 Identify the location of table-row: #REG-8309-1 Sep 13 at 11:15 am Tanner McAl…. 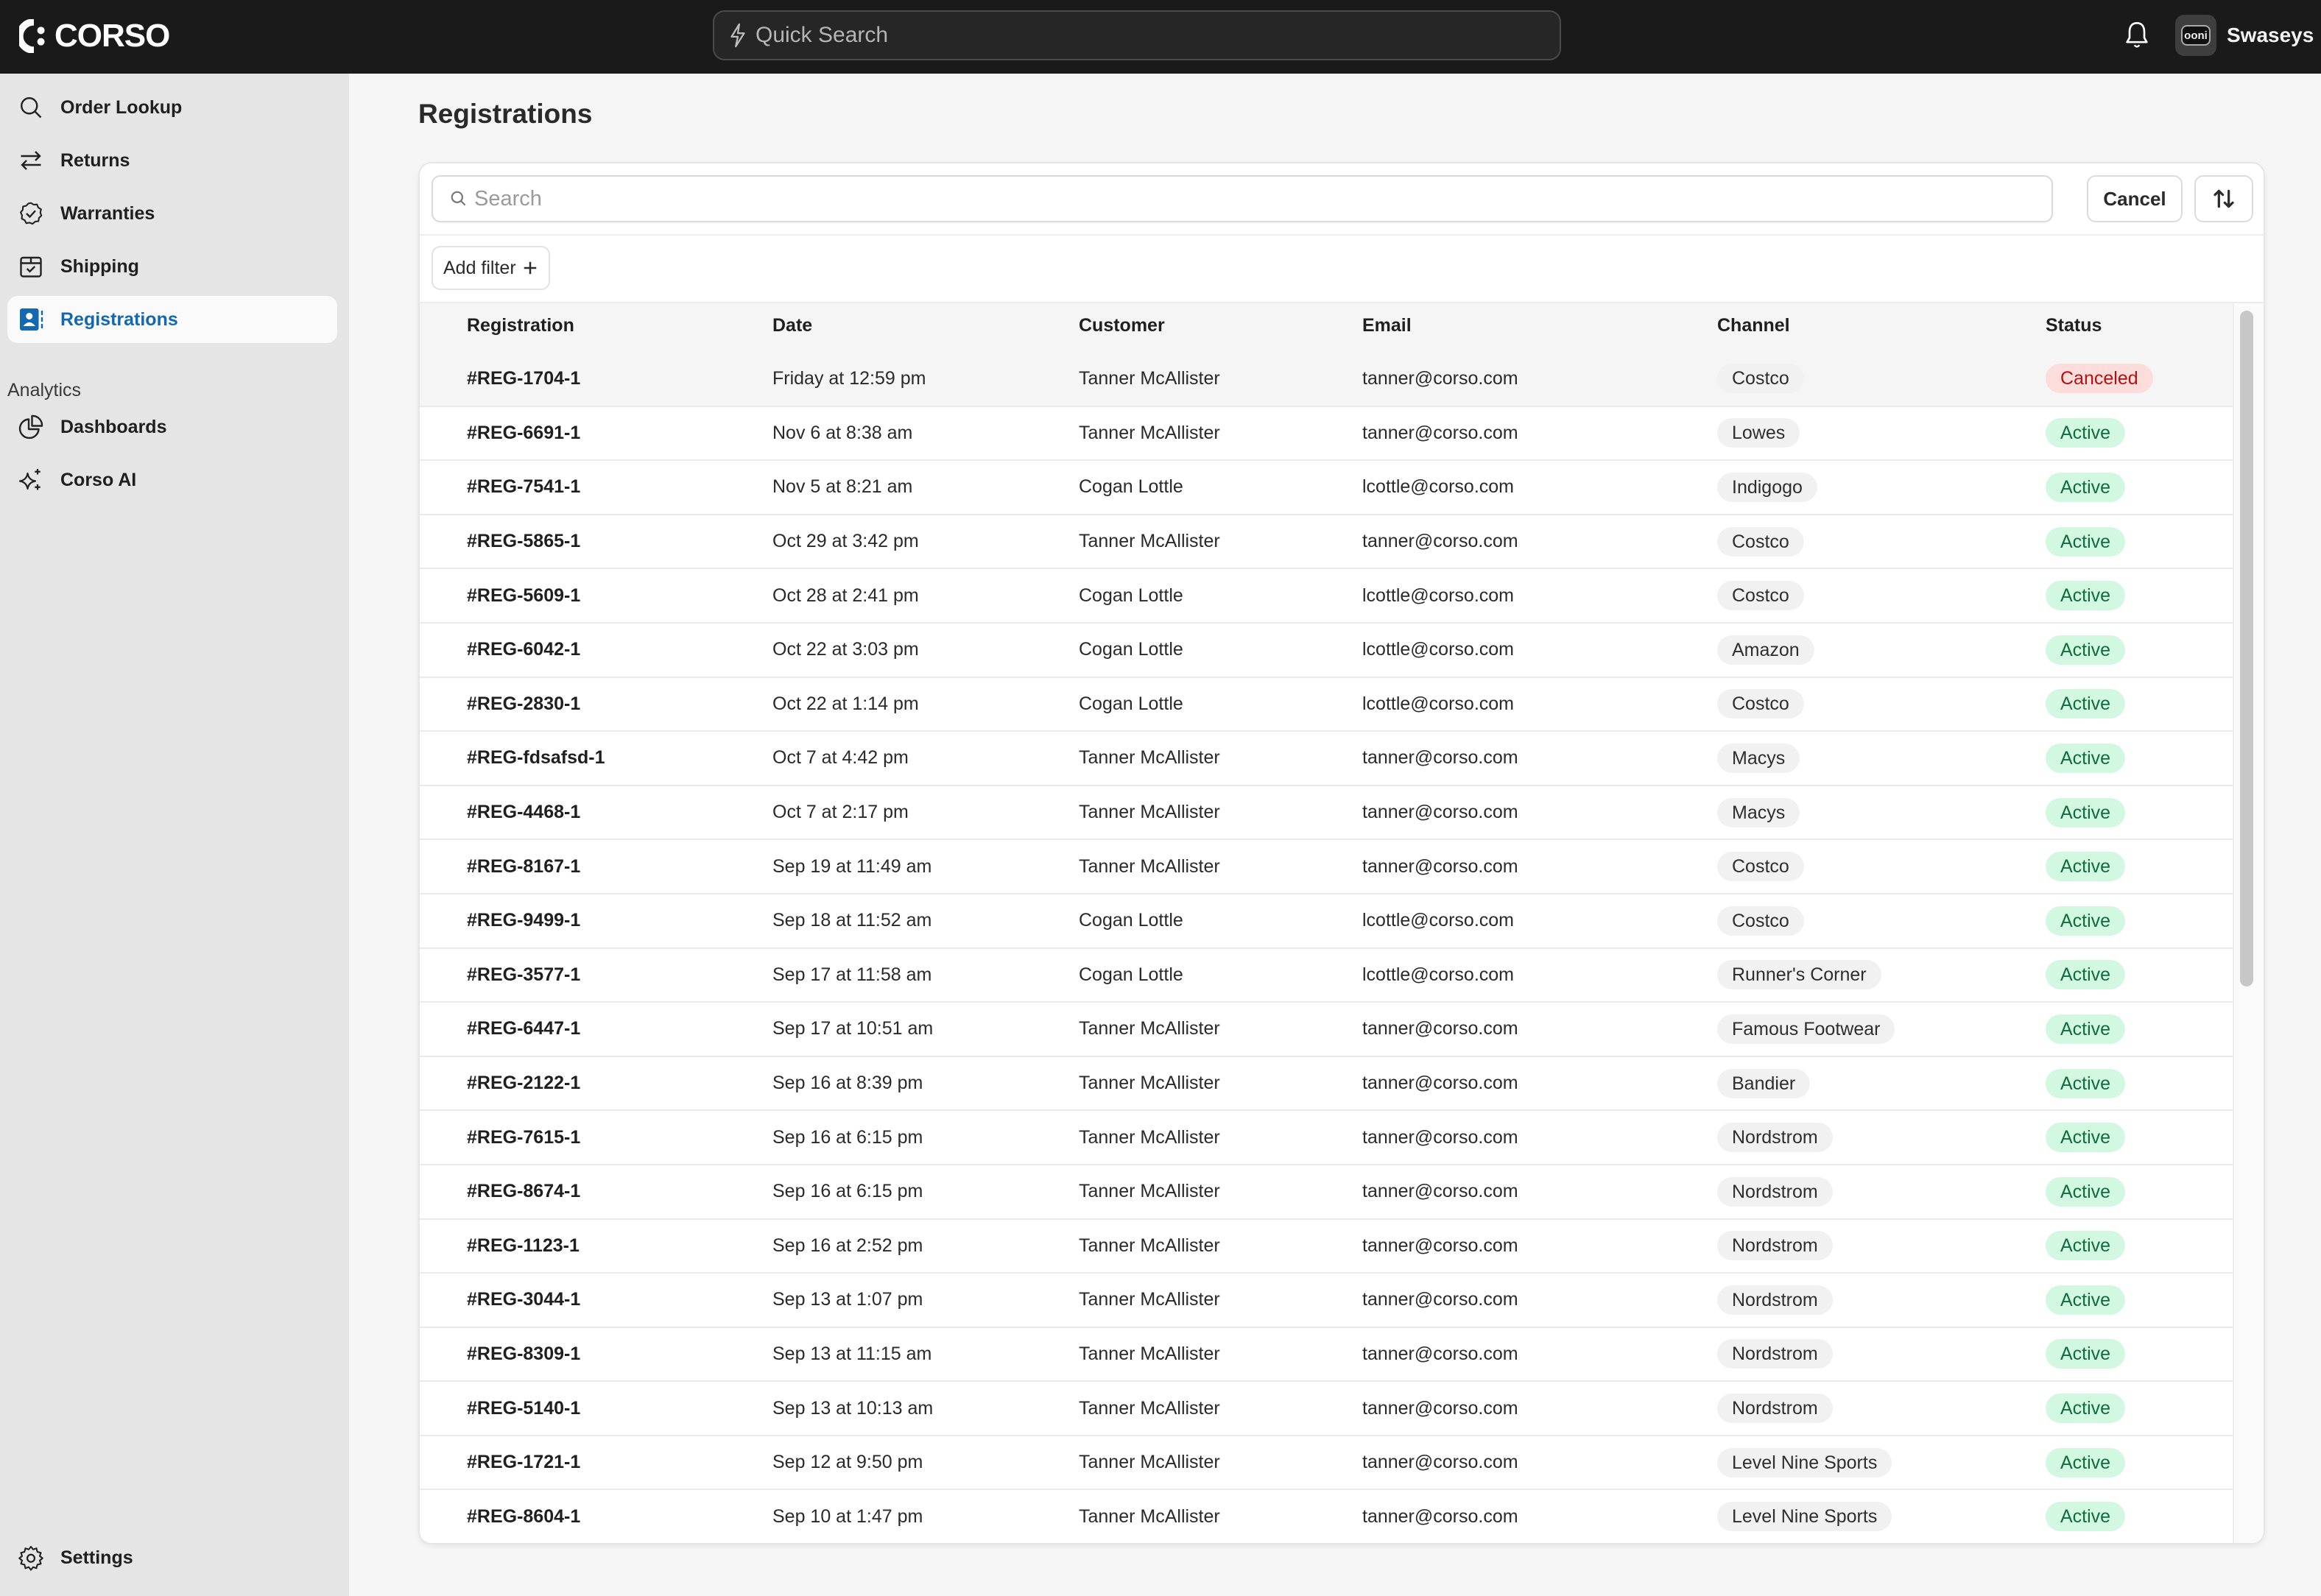
(1326, 1354).